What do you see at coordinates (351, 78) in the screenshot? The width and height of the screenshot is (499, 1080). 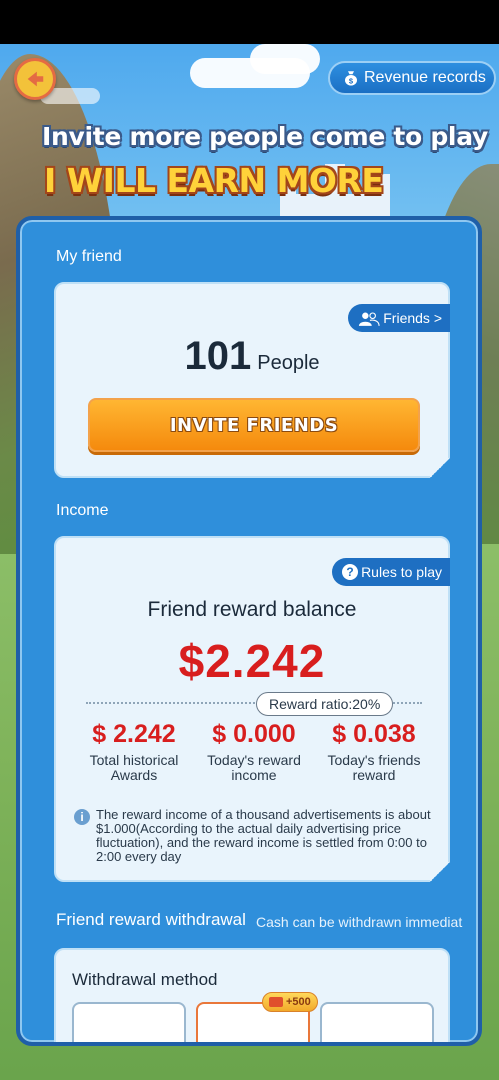 I see `money-bag-icon: $` at bounding box center [351, 78].